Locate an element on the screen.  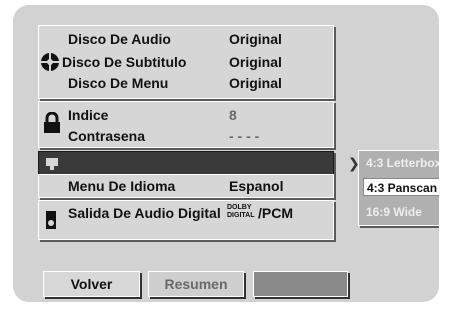
tv-aspect-row is located at coordinates (186, 163).